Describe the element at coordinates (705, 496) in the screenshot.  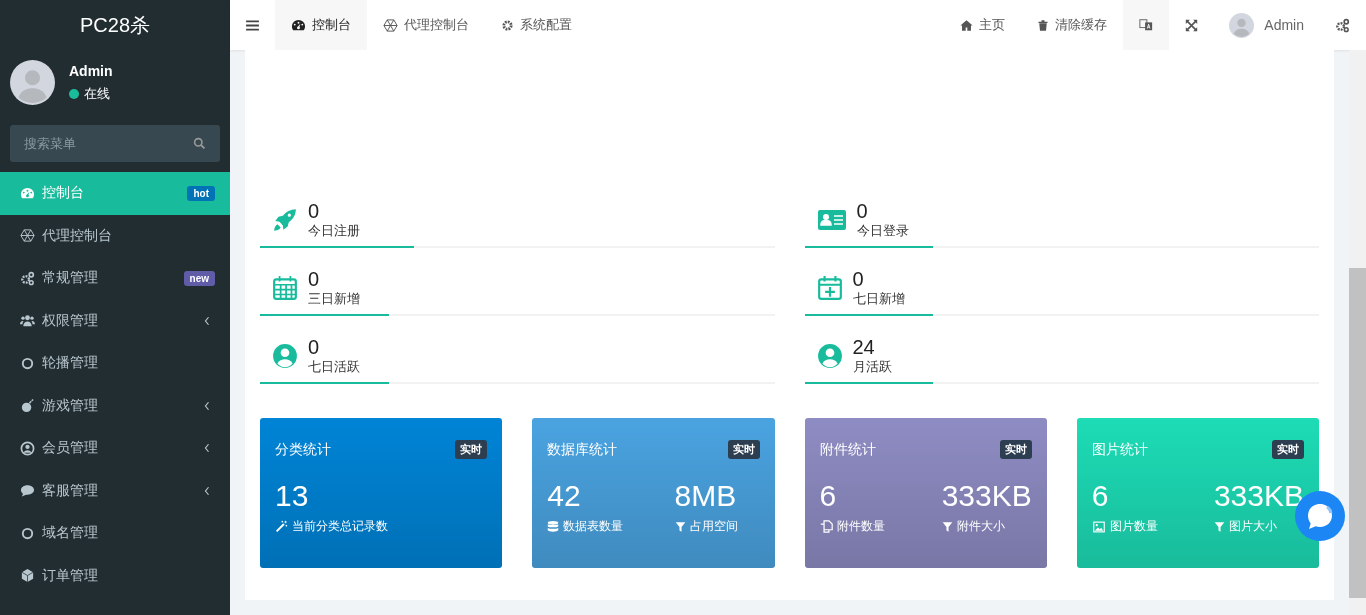
I see `metric-value: 8MB` at that location.